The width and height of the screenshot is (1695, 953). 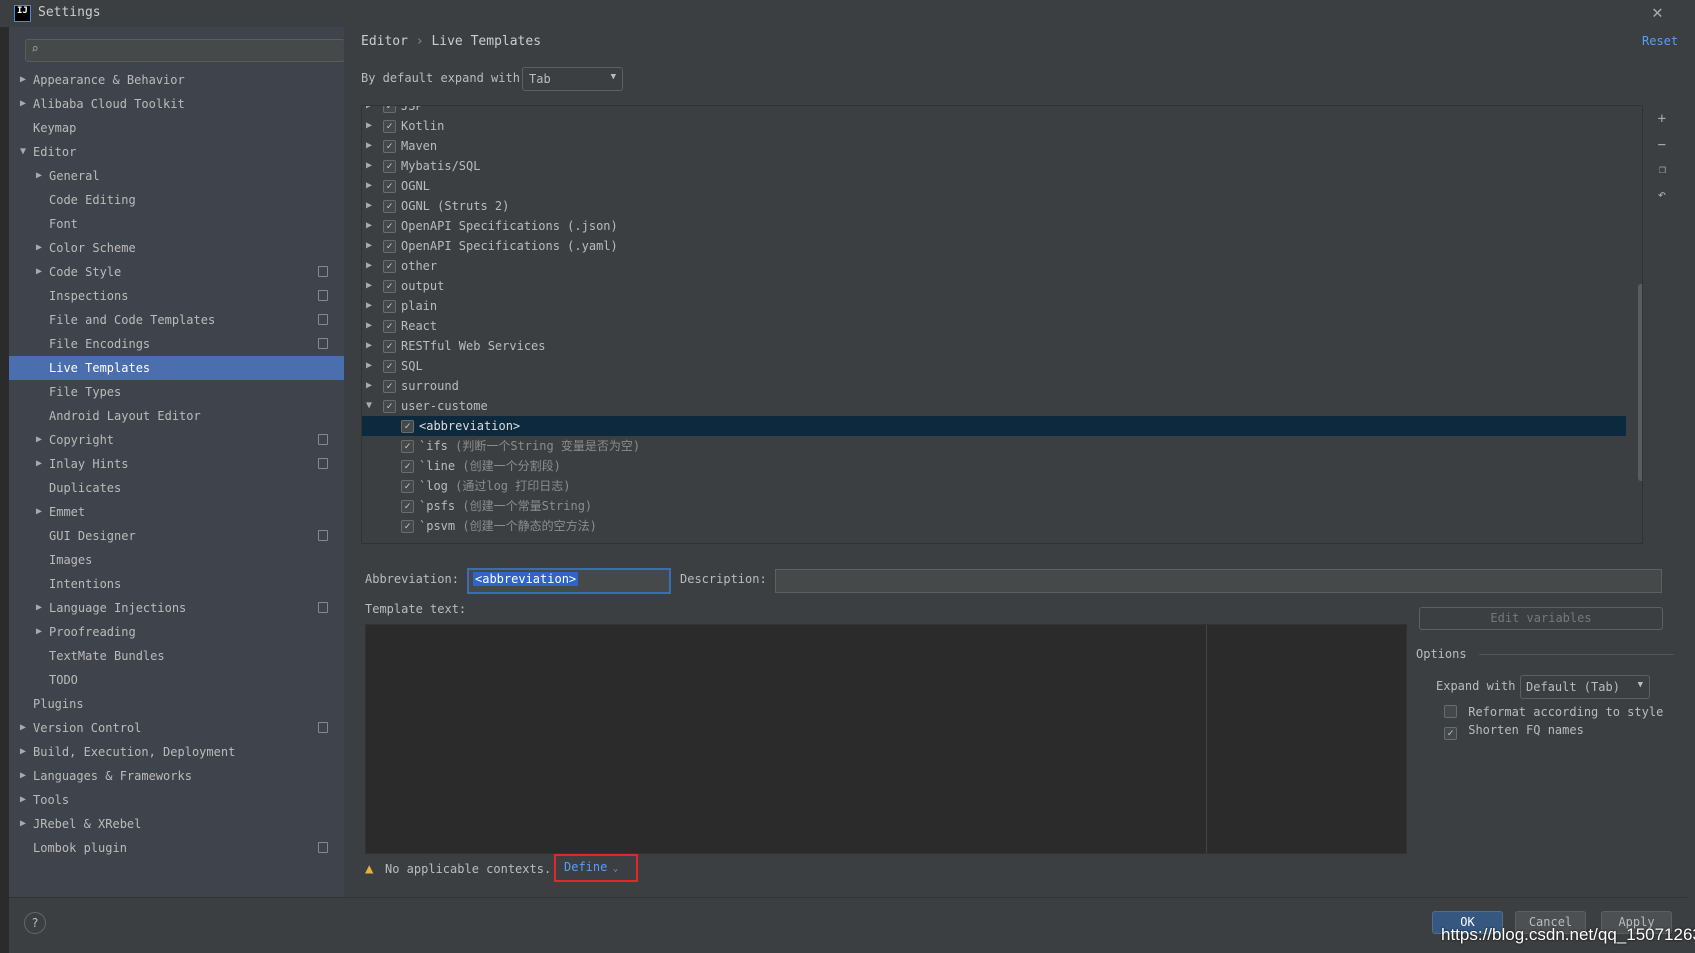 What do you see at coordinates (176, 128) in the screenshot?
I see `sidebar-item-keymap: Keymap` at bounding box center [176, 128].